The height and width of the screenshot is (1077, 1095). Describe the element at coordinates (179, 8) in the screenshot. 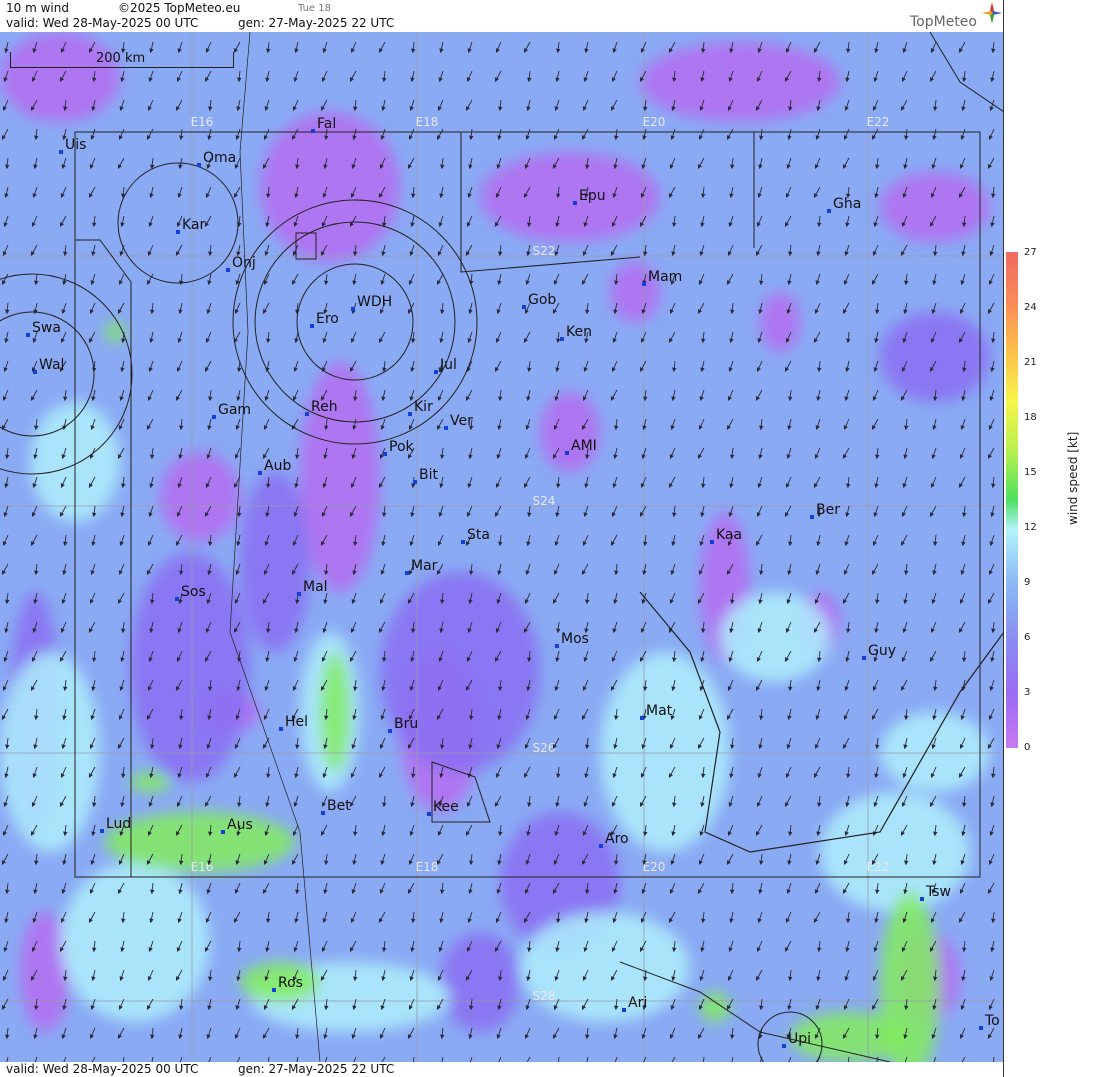

I see `copyright-text: ©2025 TopMeteo.eu` at that location.